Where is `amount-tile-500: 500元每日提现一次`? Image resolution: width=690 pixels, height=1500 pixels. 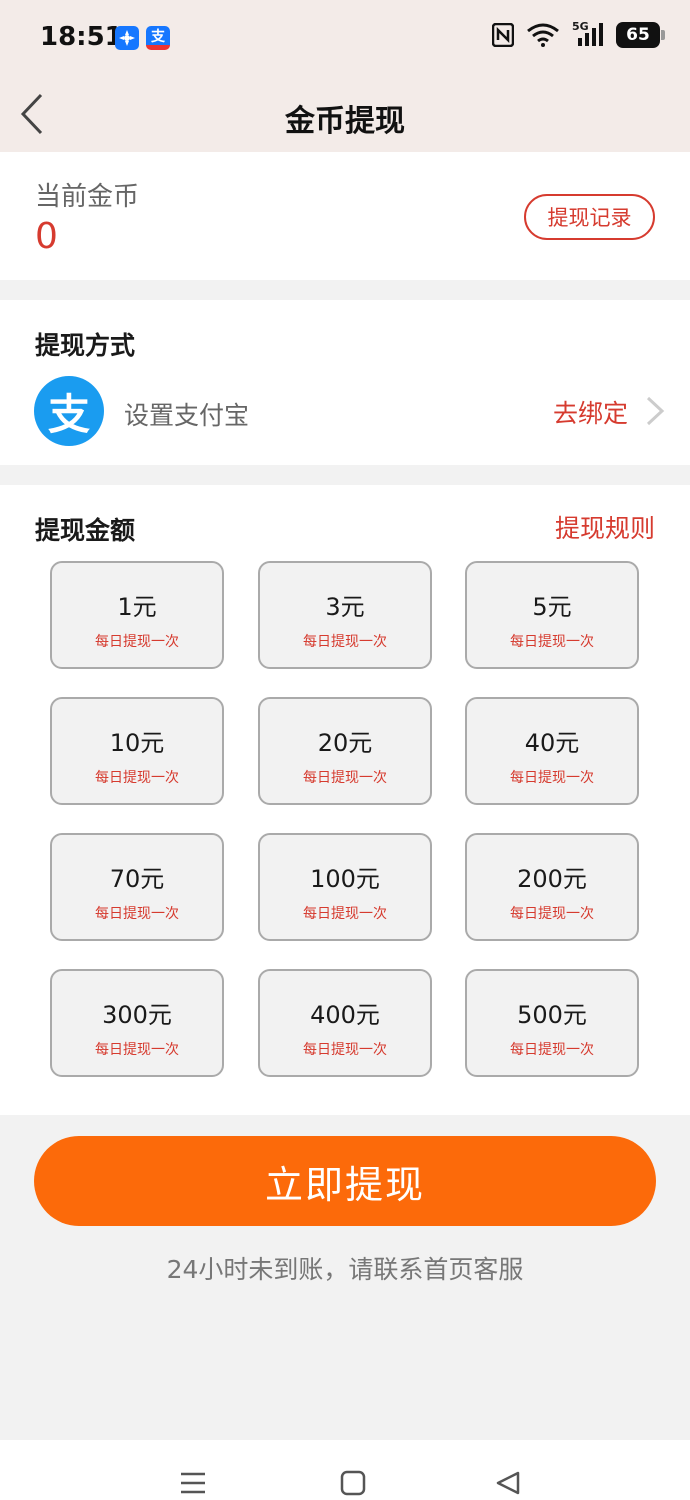
amount-tile-500: 500元每日提现一次 is located at coordinates (552, 1023).